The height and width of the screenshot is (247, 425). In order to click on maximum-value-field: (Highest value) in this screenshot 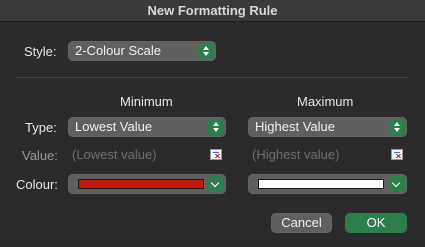, I will do `click(327, 155)`.